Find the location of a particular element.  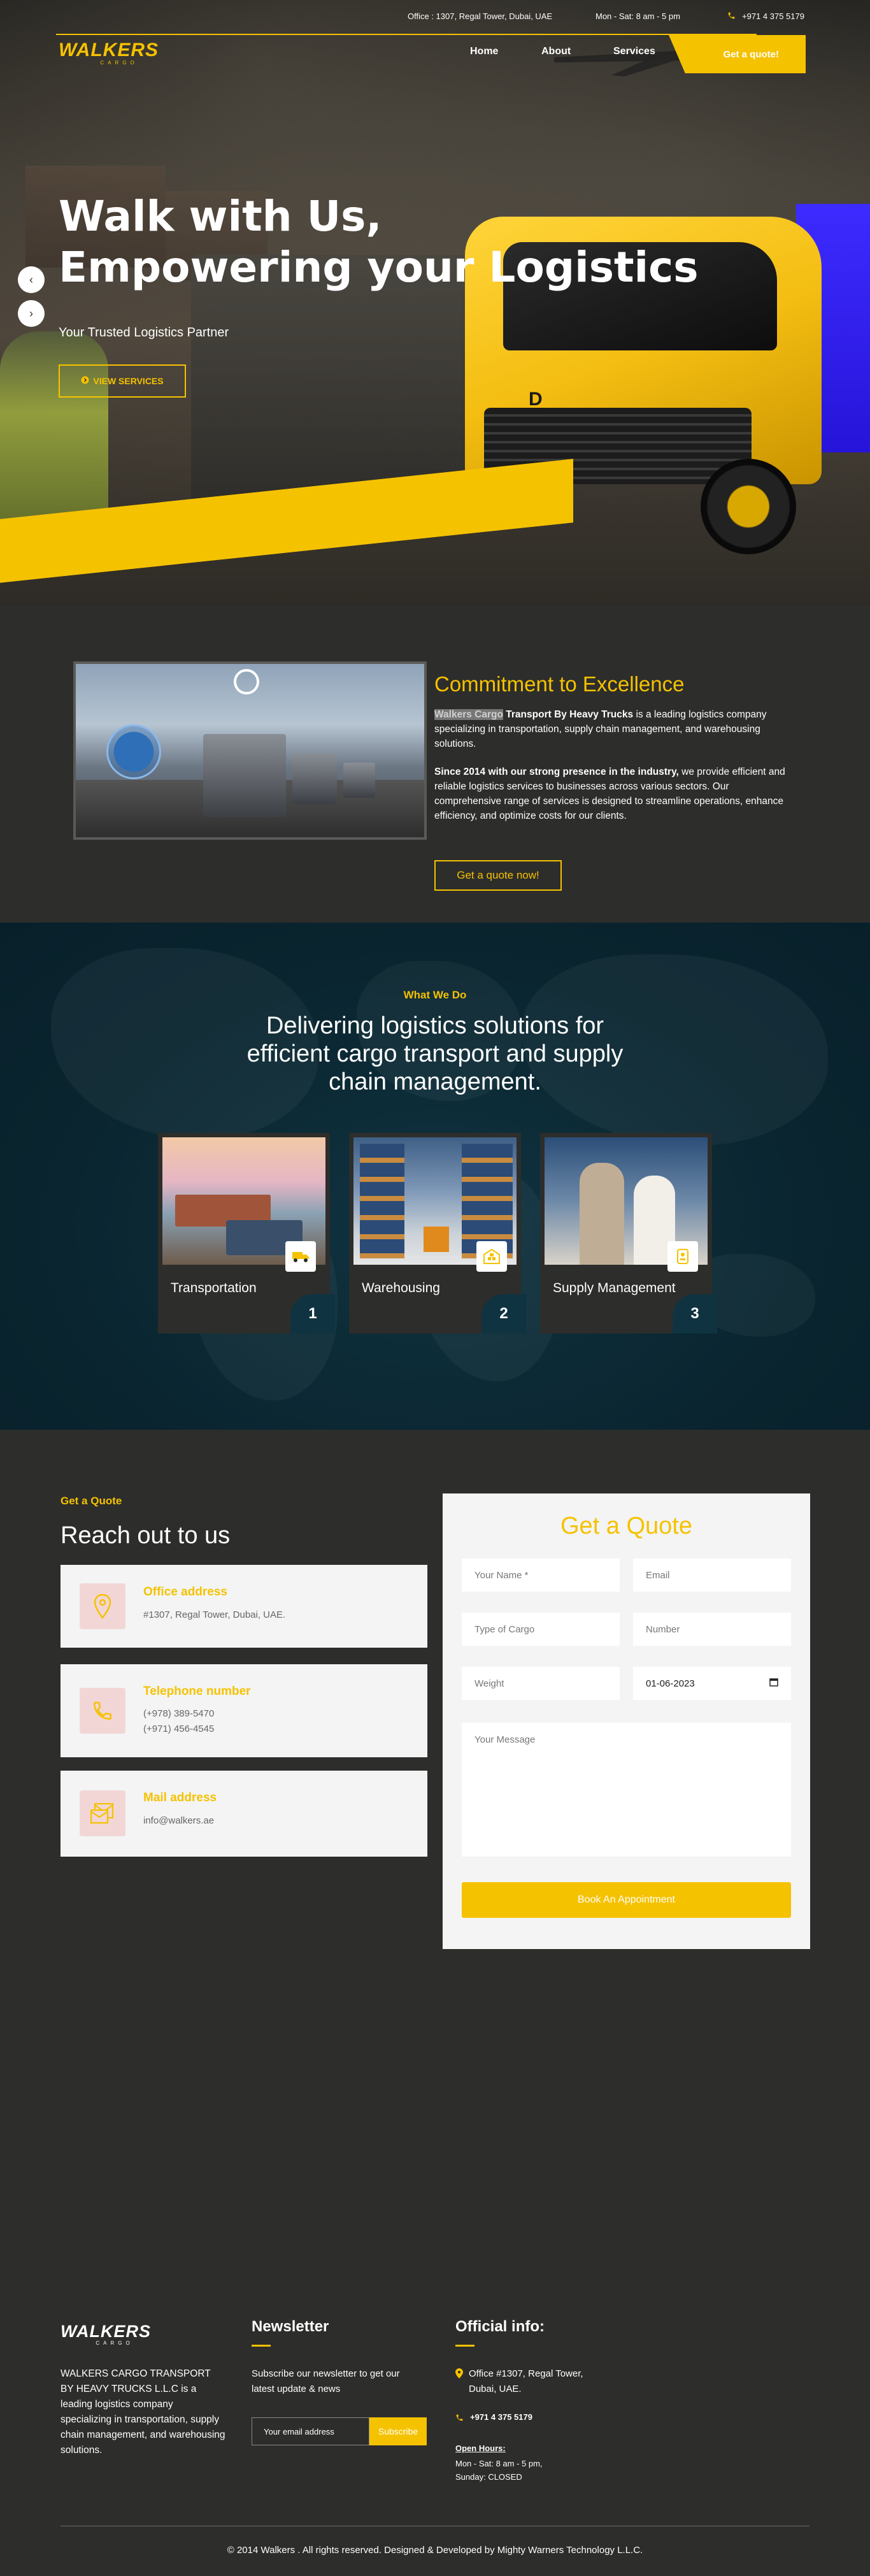

name-field: Your Name * is located at coordinates (541, 1575).